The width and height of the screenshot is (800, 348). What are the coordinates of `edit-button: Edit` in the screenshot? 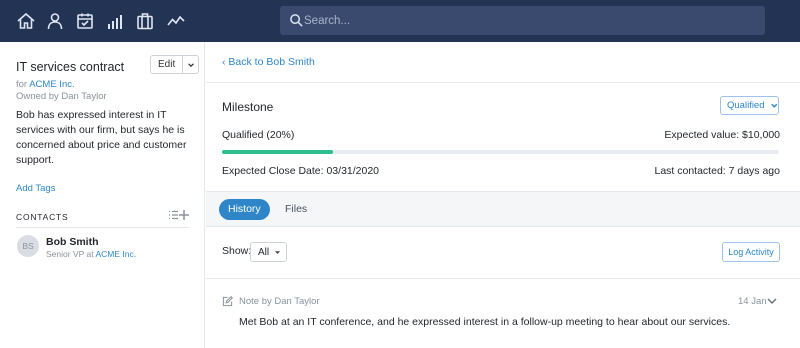 It's located at (167, 64).